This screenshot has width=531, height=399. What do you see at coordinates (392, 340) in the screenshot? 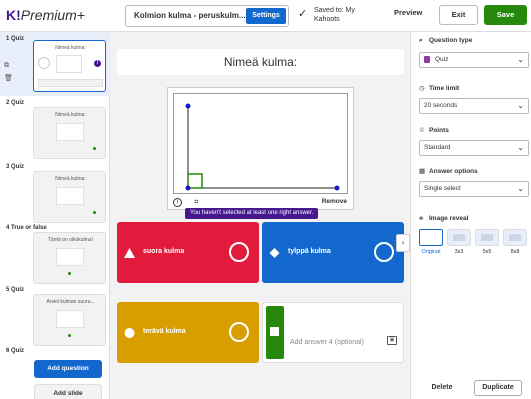
I see `add-image-icon: ▣` at bounding box center [392, 340].